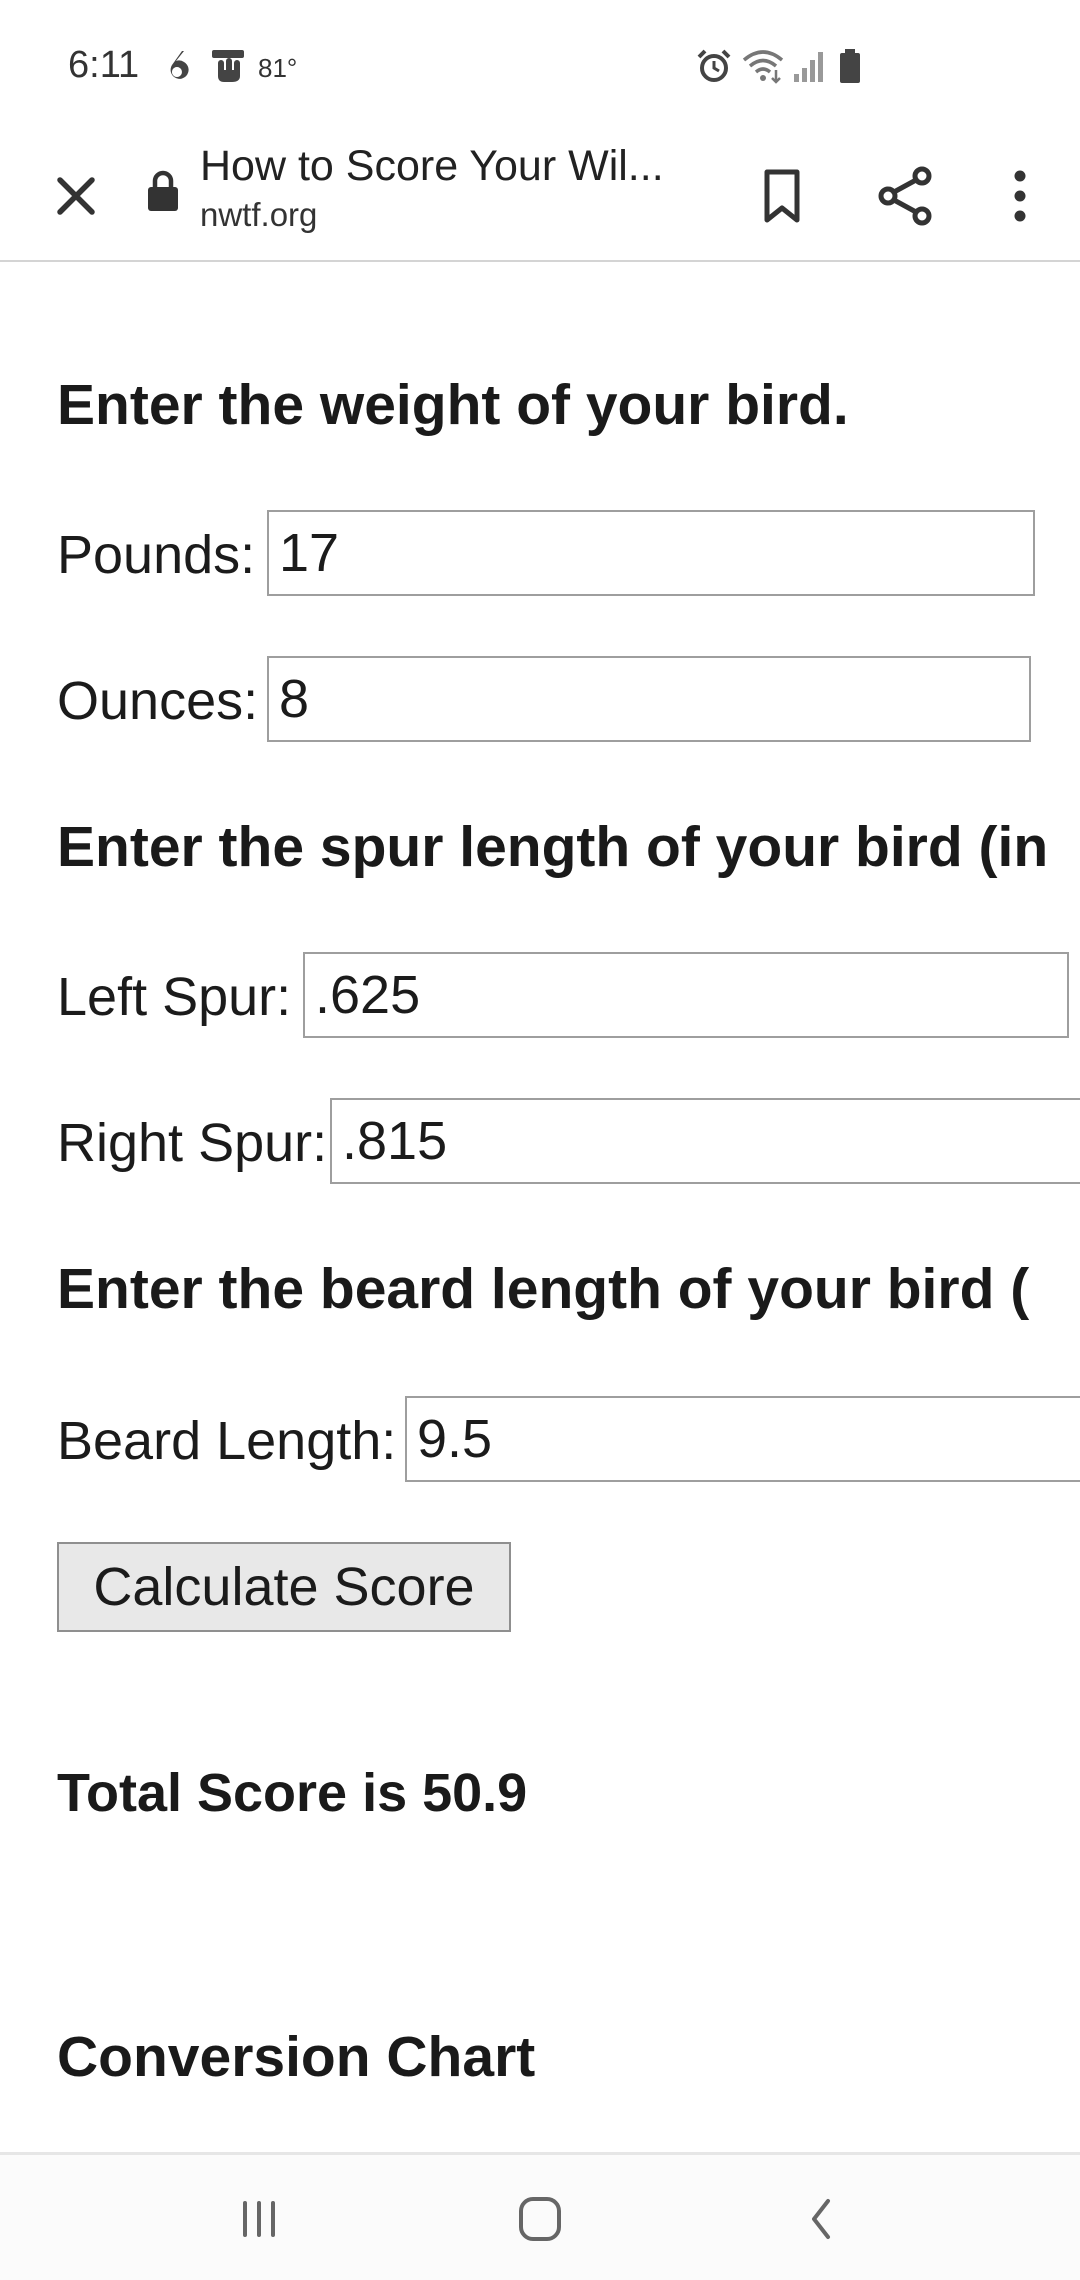  What do you see at coordinates (453, 405) in the screenshot?
I see `weight-heading: Enter the weight of your bird.` at bounding box center [453, 405].